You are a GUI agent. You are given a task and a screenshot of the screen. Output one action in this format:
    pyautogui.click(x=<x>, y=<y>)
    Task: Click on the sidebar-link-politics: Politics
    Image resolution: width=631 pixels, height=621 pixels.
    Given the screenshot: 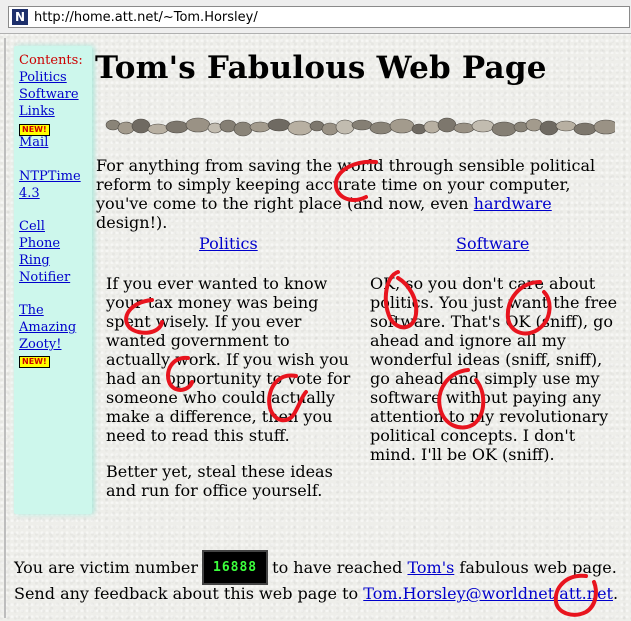 What is the action you would take?
    pyautogui.click(x=43, y=77)
    